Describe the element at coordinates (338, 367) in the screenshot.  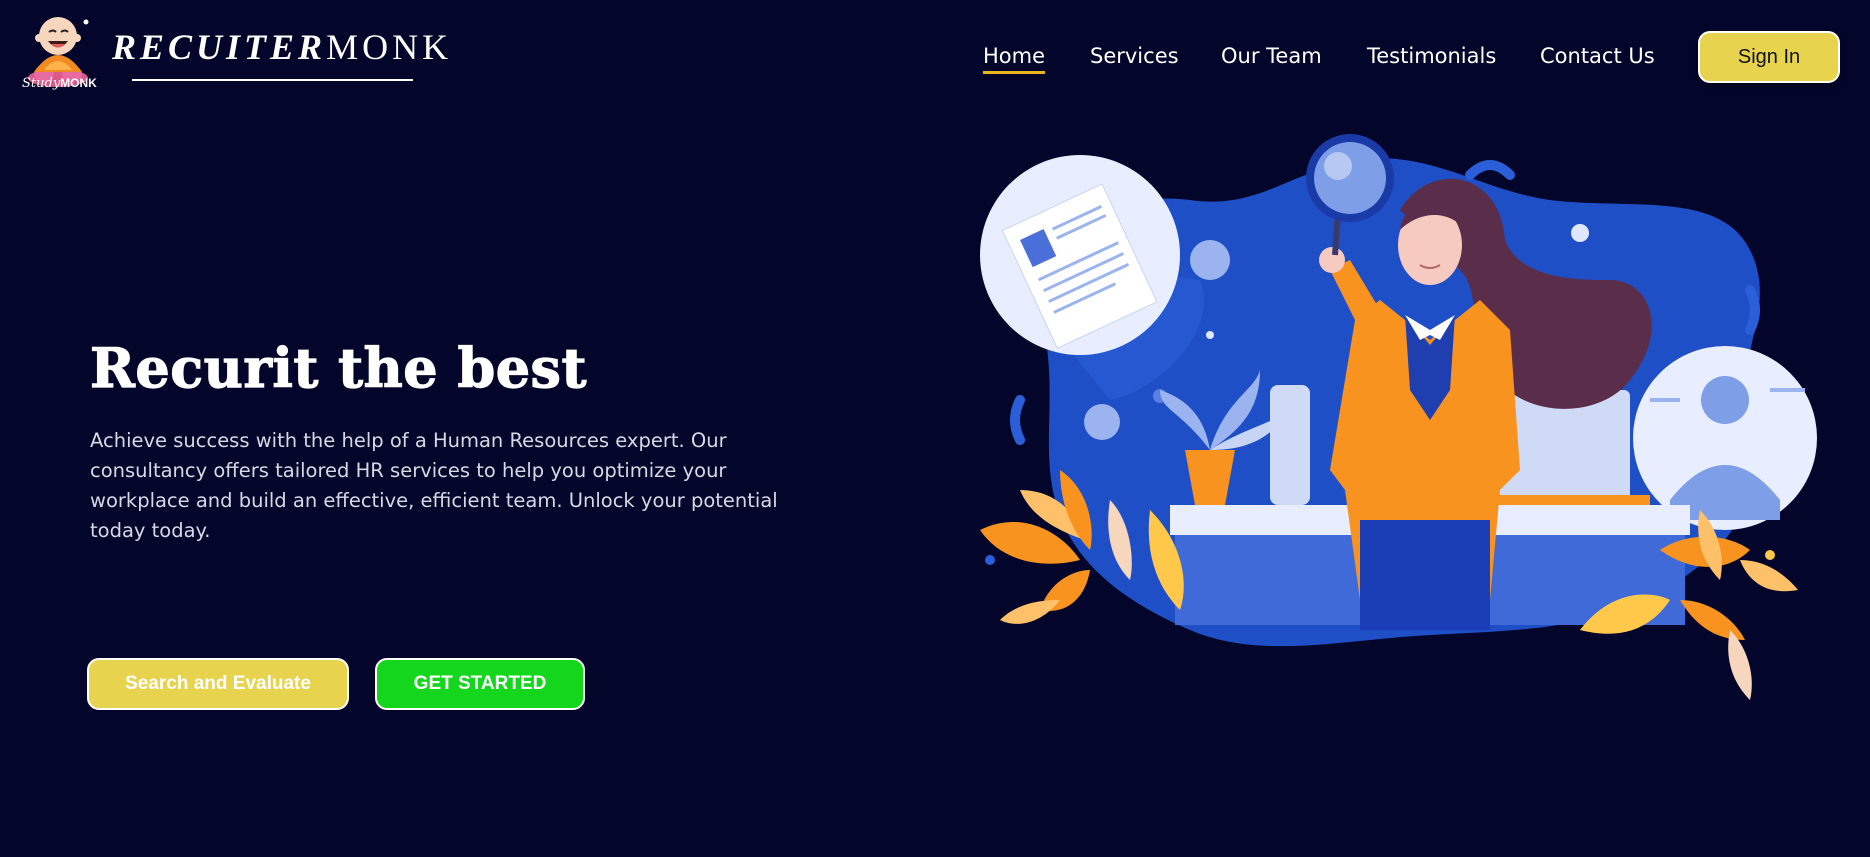
I see `hero-title: Recurit the best` at that location.